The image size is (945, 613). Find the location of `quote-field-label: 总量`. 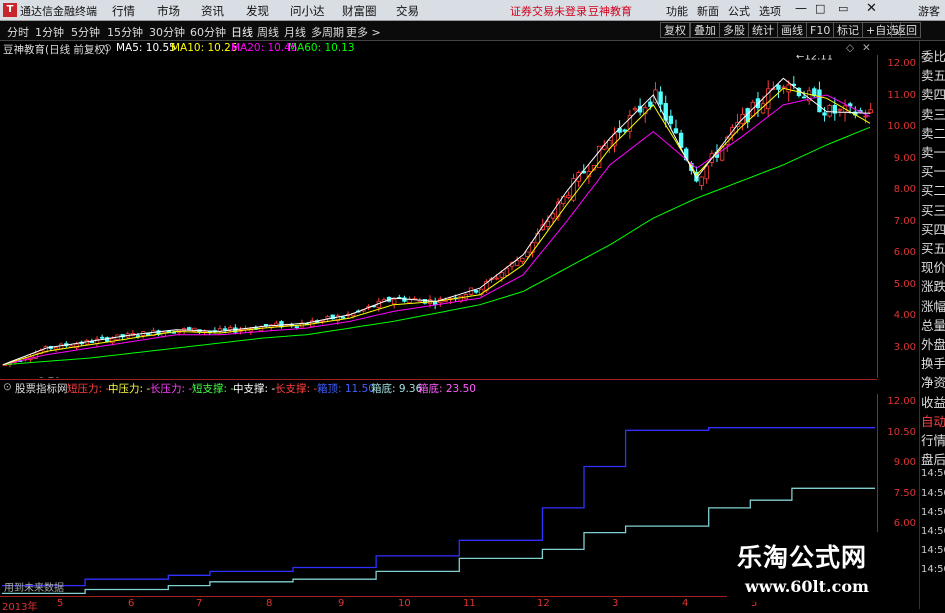

quote-field-label: 总量 is located at coordinates (933, 325).